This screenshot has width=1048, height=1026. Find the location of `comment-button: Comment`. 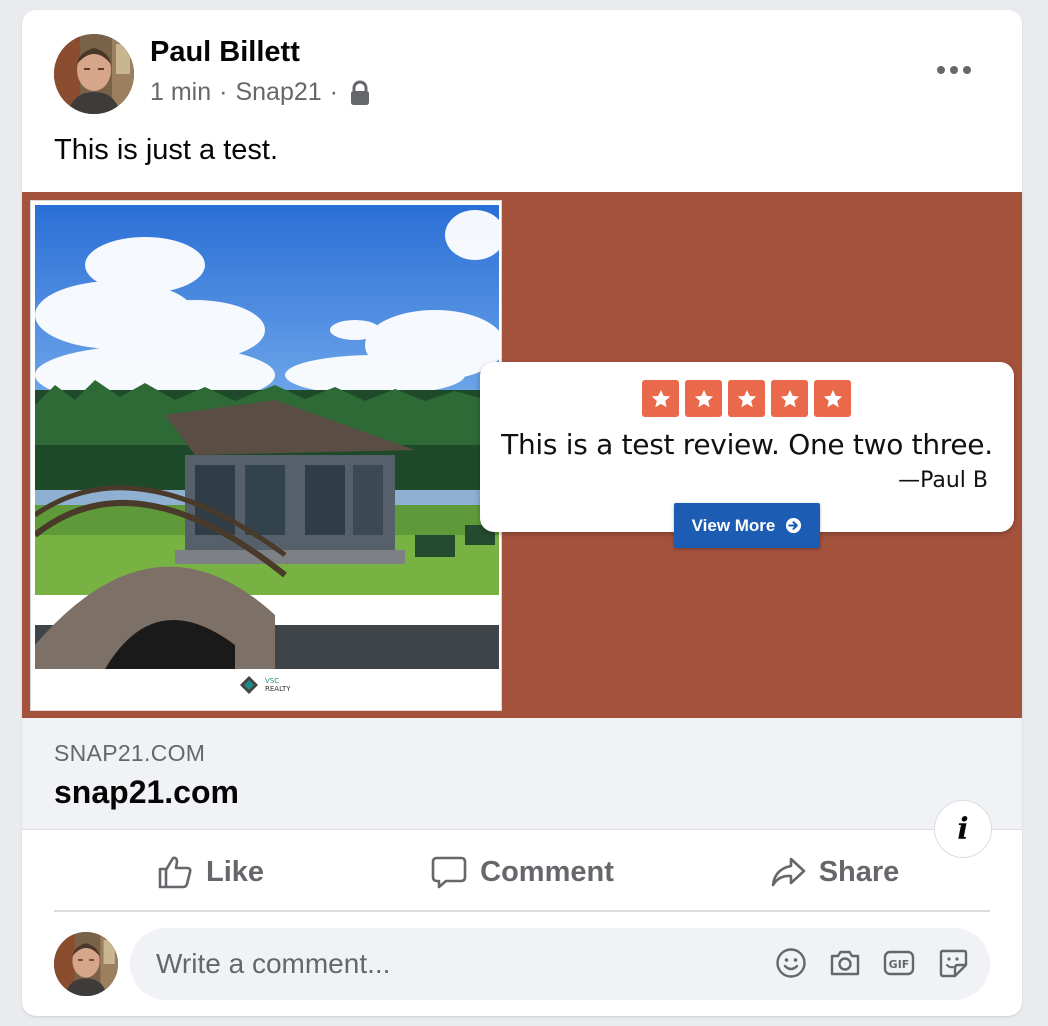

comment-button: Comment is located at coordinates (522, 872).